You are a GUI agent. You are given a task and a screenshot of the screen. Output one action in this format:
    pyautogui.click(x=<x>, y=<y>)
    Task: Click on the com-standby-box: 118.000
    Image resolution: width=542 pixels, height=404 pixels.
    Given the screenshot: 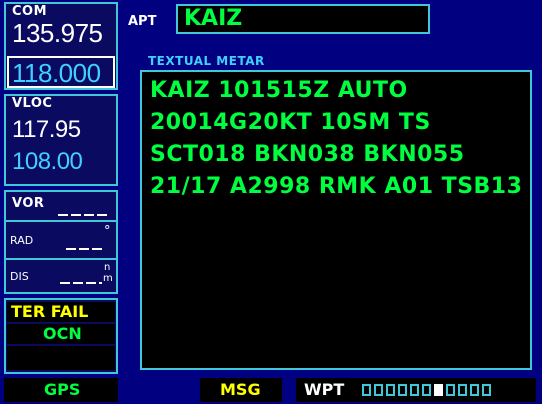 What is the action you would take?
    pyautogui.click(x=61, y=72)
    